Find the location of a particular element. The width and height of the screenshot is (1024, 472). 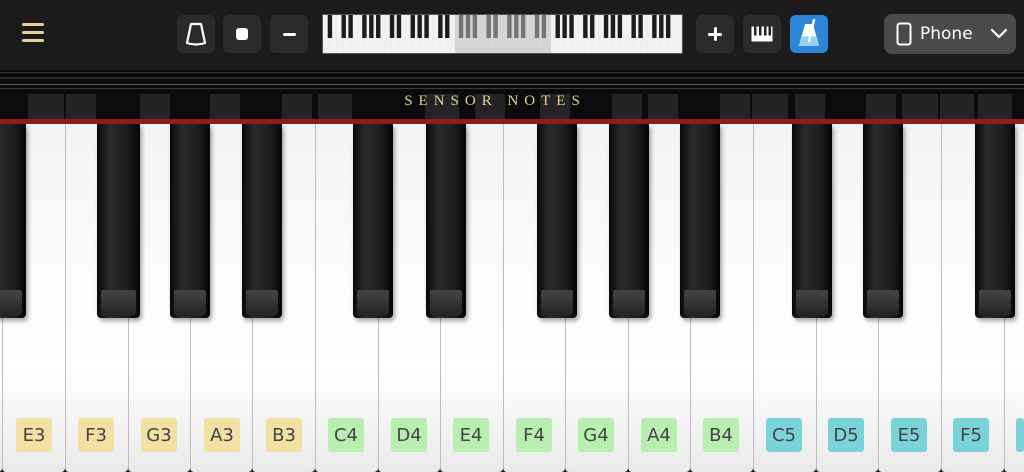

metronome-toggle-button is located at coordinates (809, 34).